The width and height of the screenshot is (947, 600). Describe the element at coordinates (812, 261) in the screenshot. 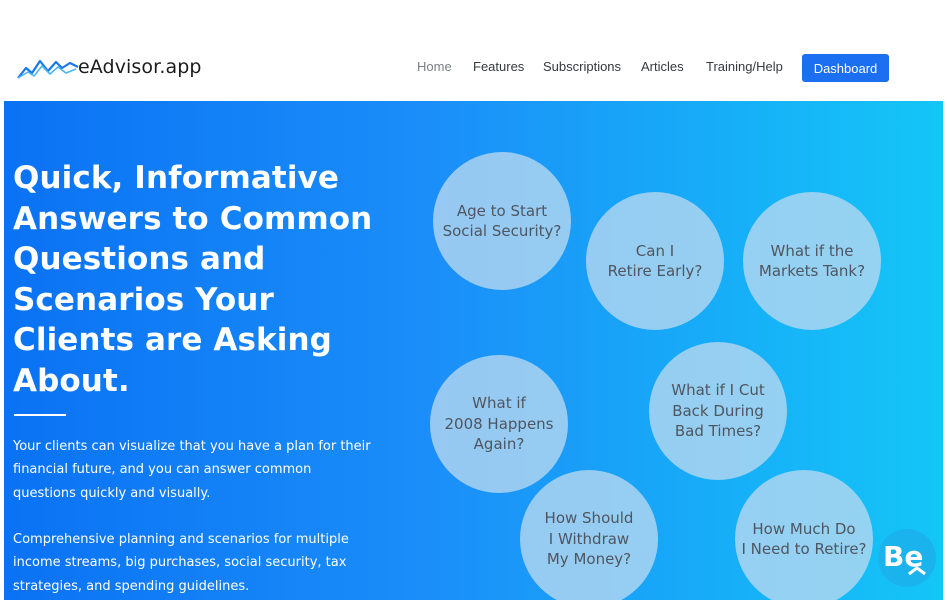

I see `question-bubble-markets-tank: What if the Markets Tank?` at that location.